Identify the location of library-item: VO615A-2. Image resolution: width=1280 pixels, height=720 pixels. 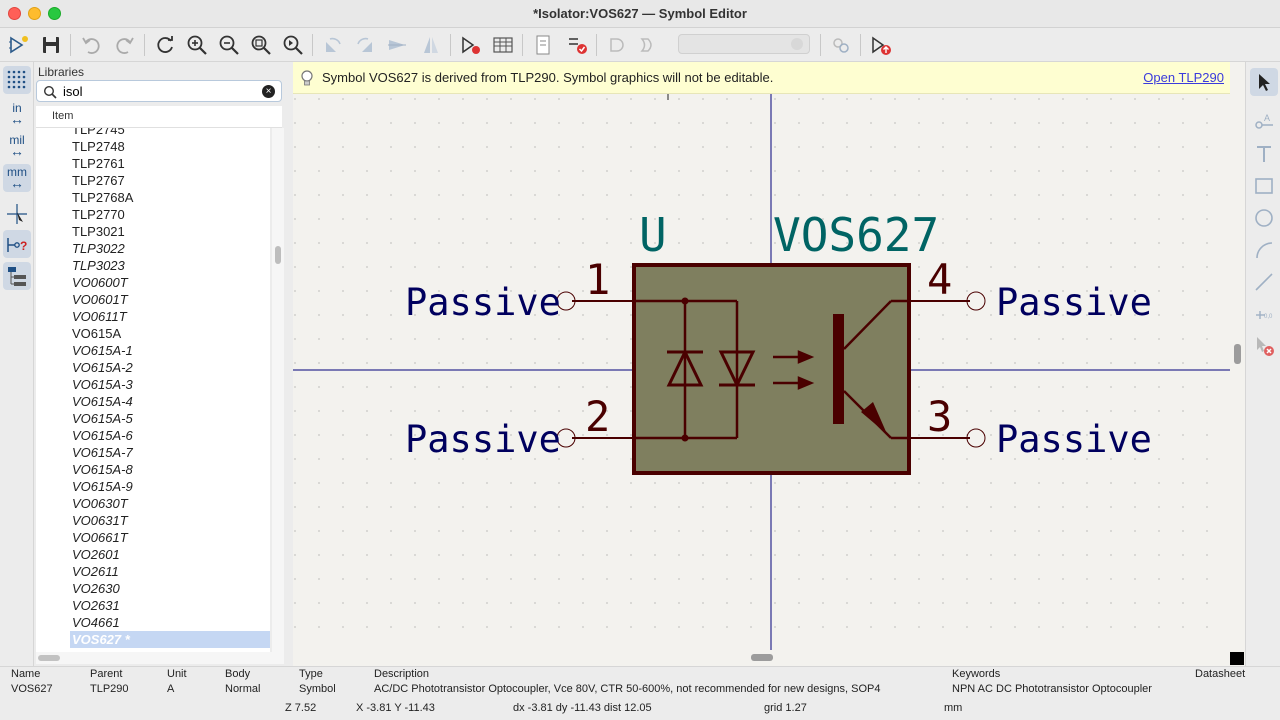
(153, 367).